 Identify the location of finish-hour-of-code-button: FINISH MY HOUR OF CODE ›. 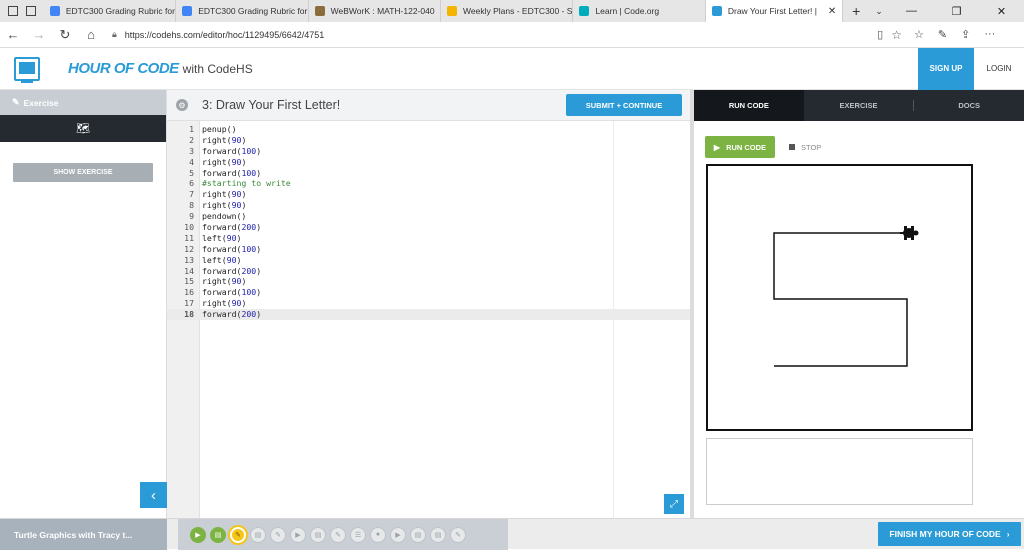
(949, 534).